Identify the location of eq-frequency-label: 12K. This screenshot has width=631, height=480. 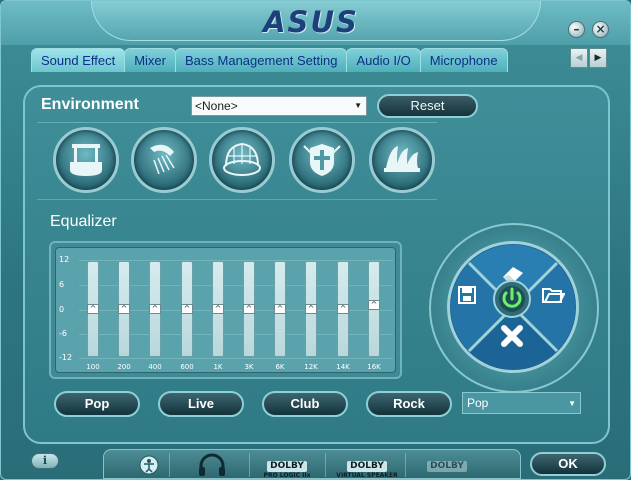
(311, 367).